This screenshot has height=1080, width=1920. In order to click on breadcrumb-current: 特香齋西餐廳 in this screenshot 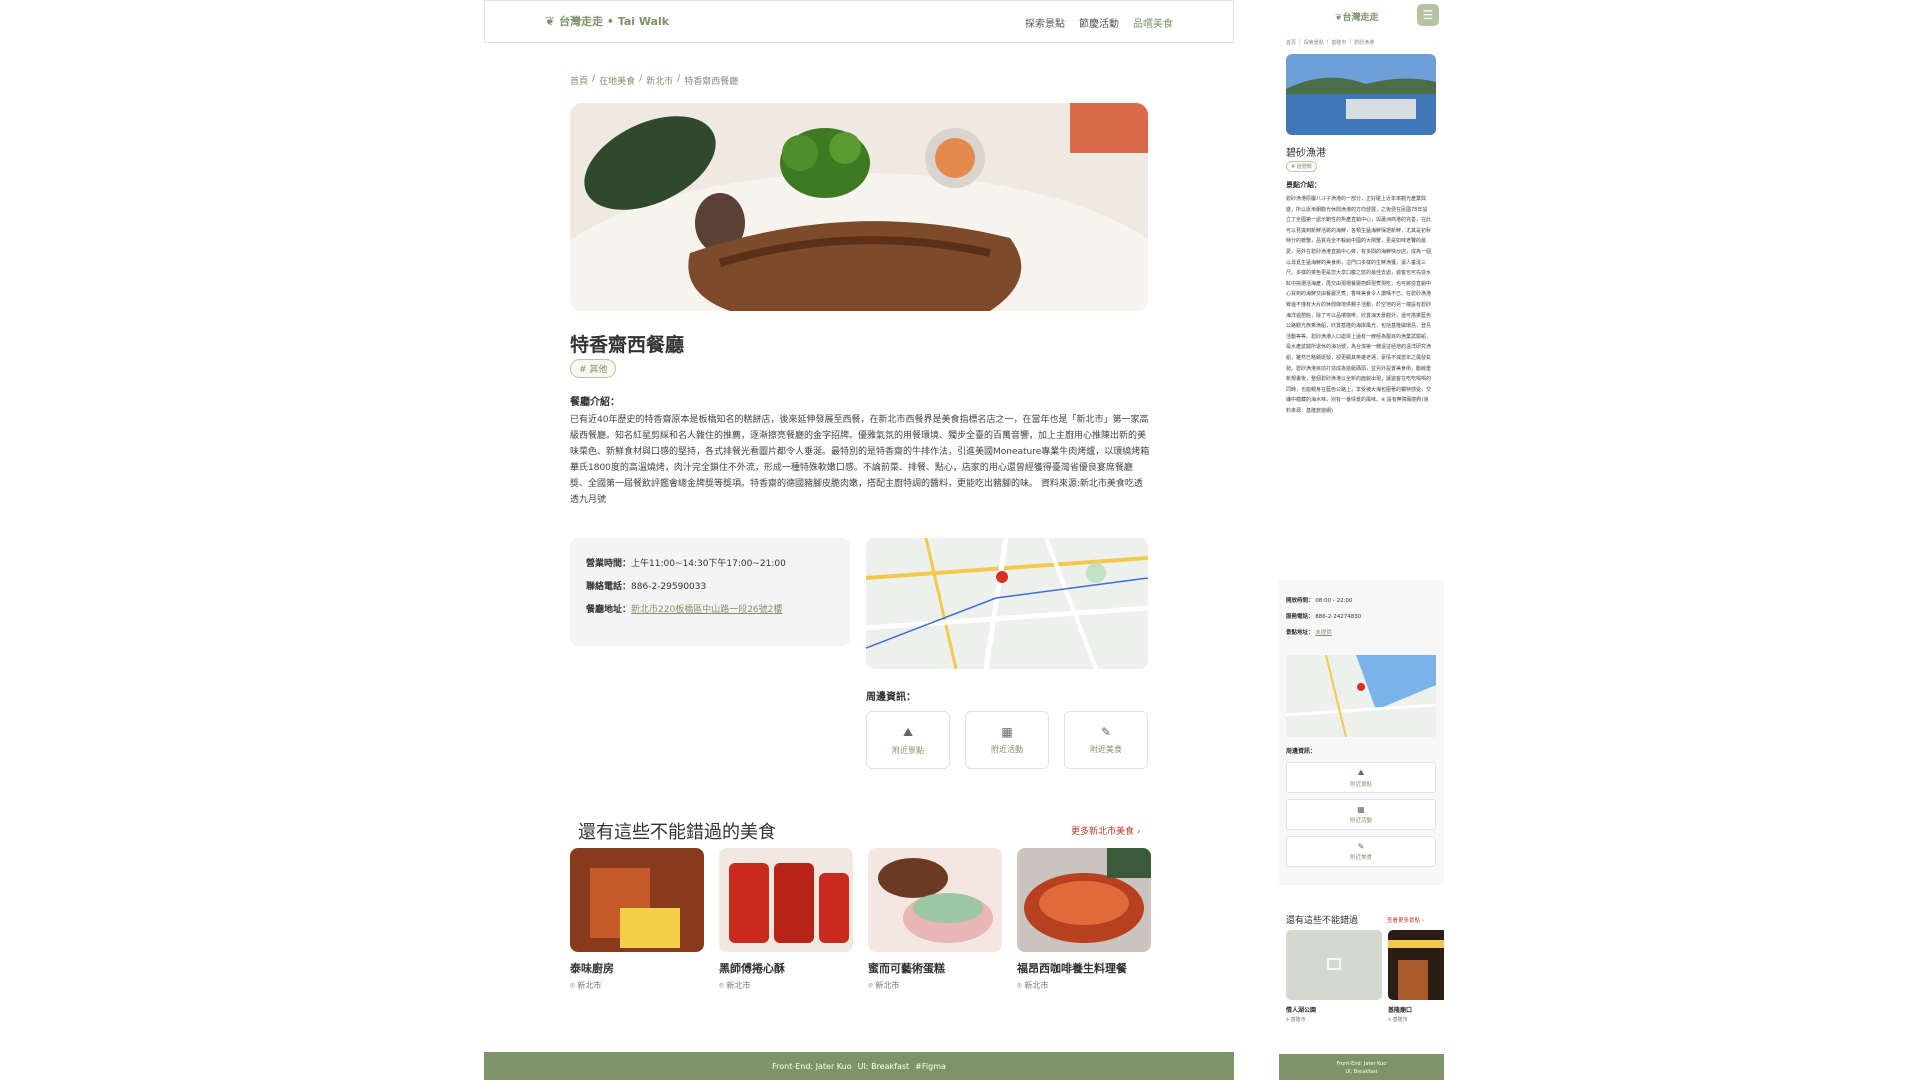, I will do `click(711, 82)`.